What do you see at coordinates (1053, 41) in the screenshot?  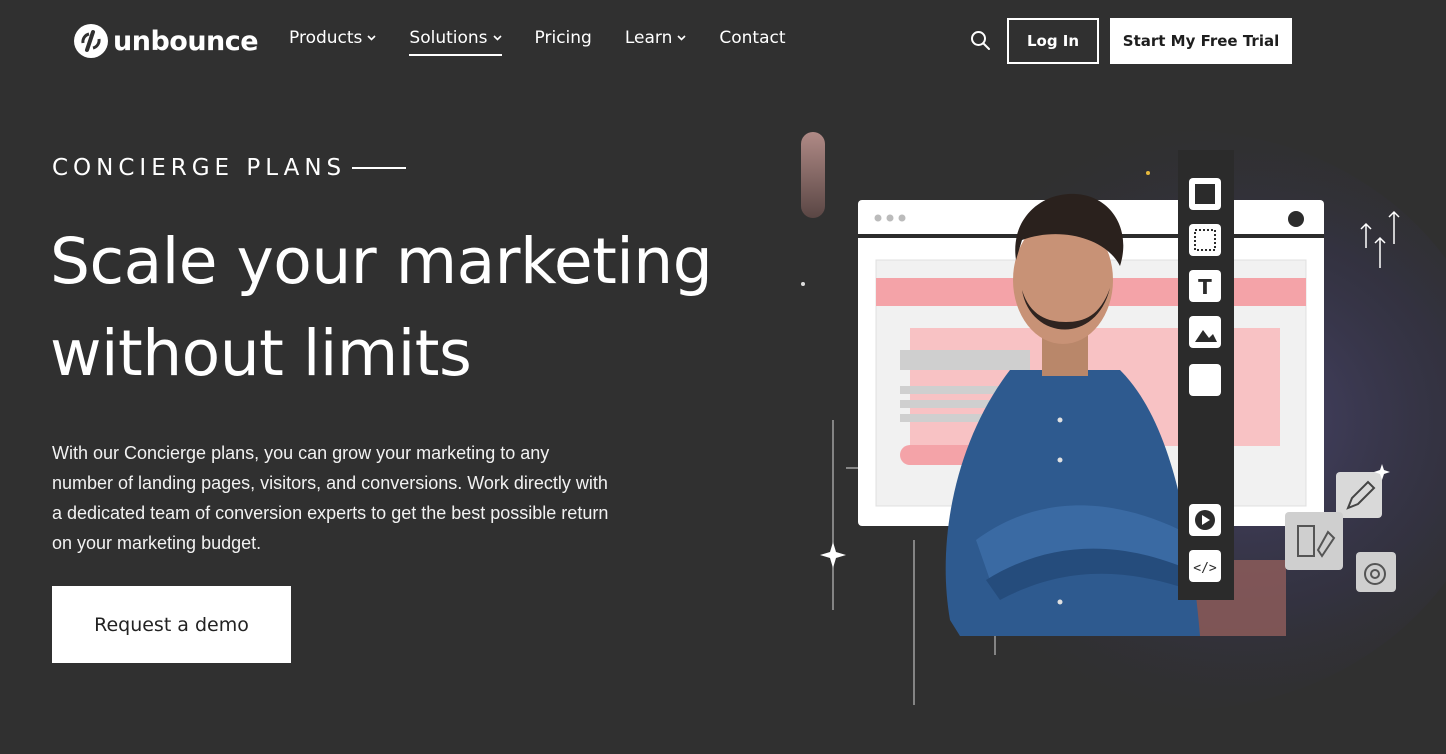 I see `login-button: Log In` at bounding box center [1053, 41].